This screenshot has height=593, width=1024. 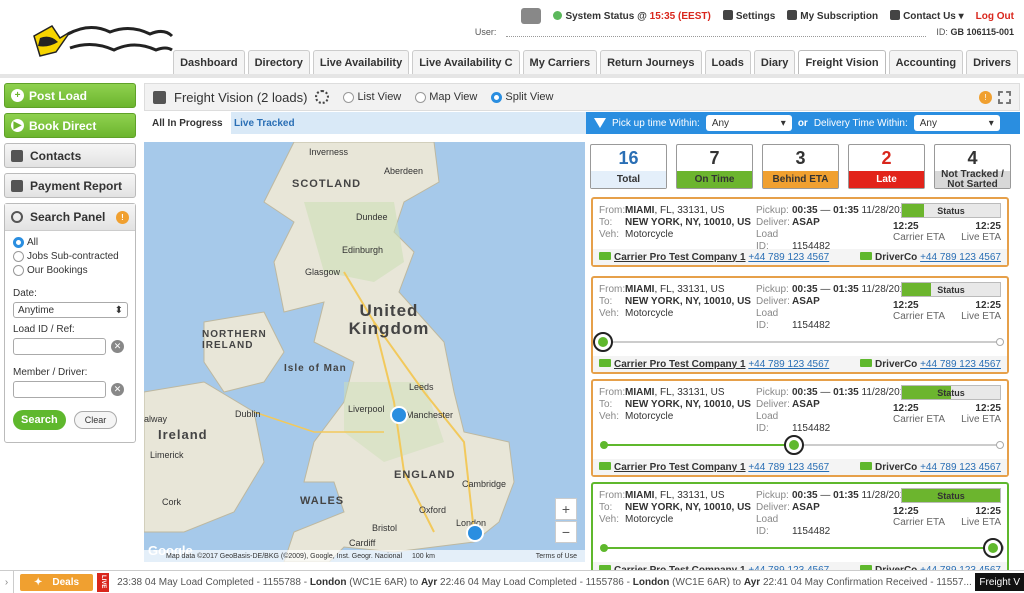 I want to click on pickup-key: Pickup:, so click(x=772, y=392).